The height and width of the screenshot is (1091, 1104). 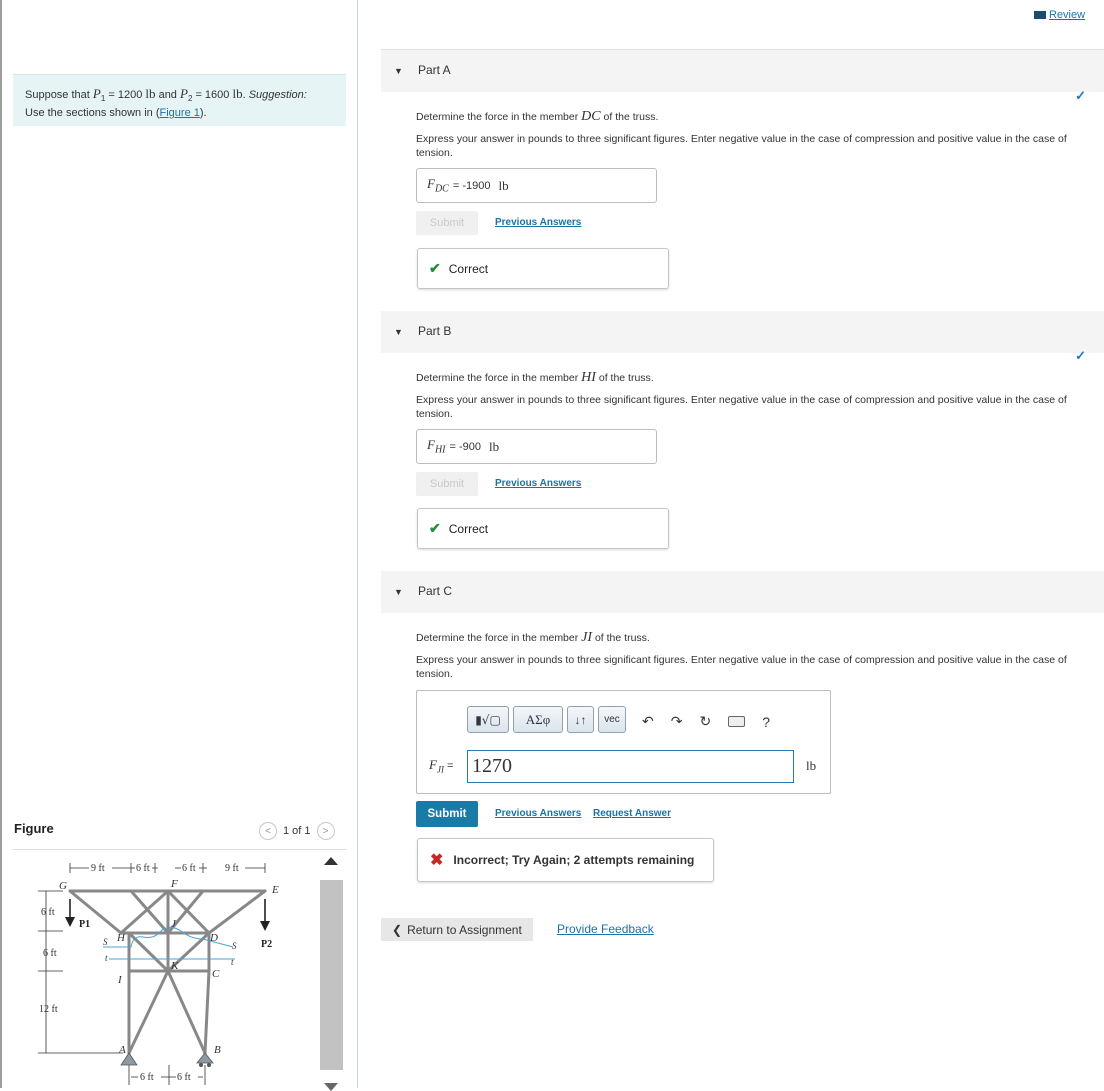 I want to click on incorrect-x-icon: ✖, so click(x=437, y=860).